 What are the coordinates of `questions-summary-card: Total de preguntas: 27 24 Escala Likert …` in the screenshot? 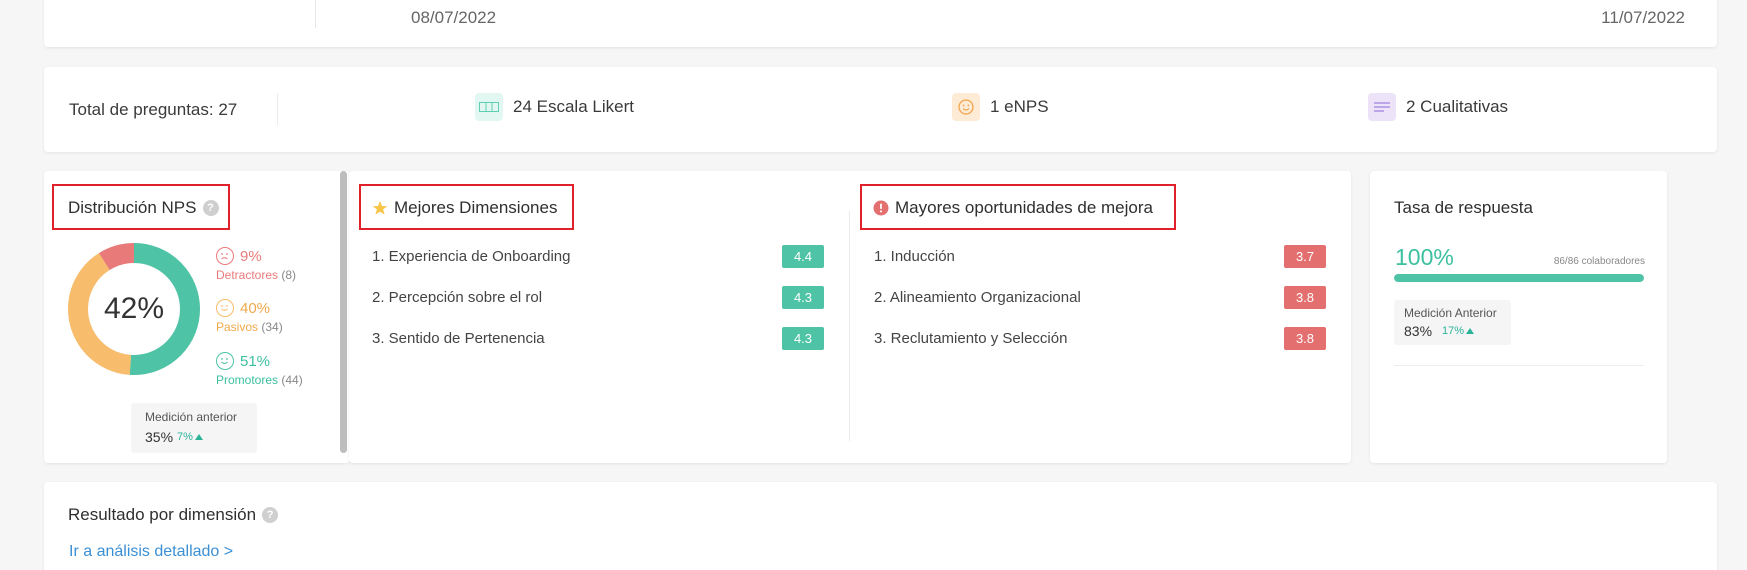 It's located at (880, 109).